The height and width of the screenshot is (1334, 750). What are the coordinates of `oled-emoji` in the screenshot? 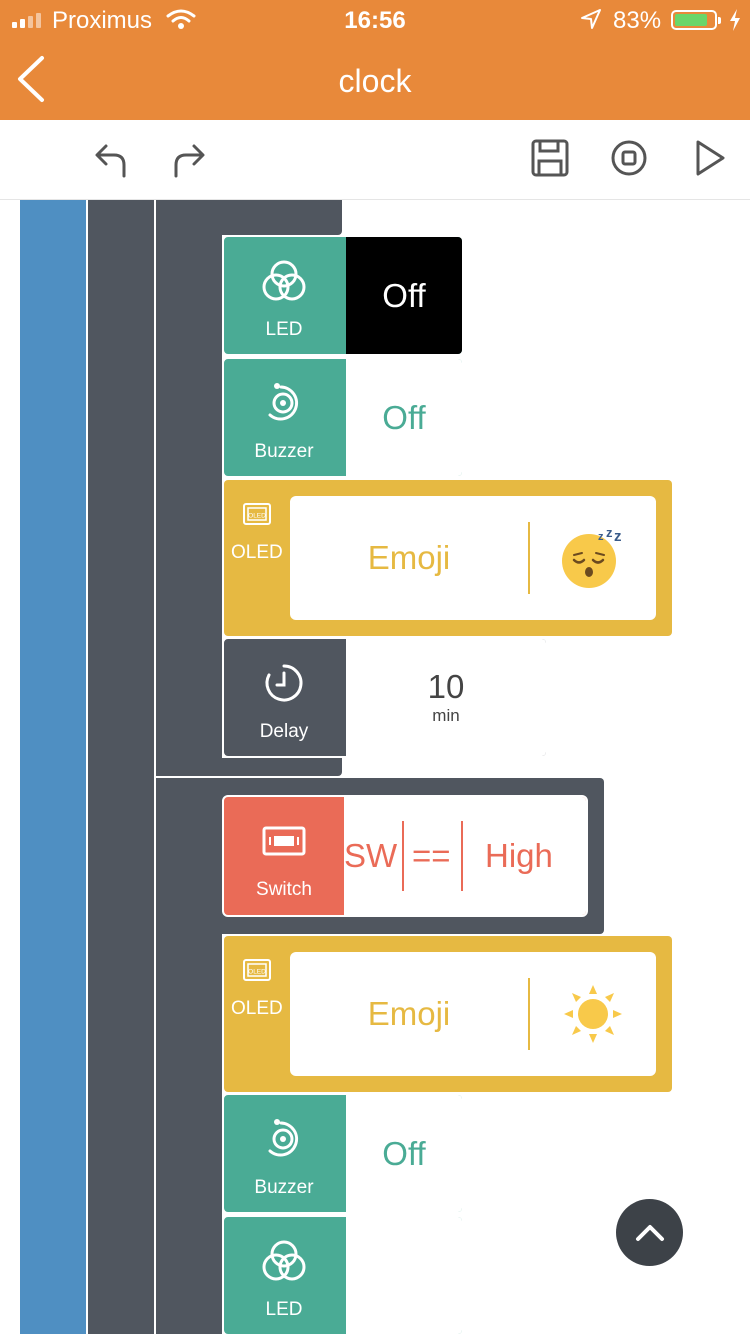 It's located at (593, 1014).